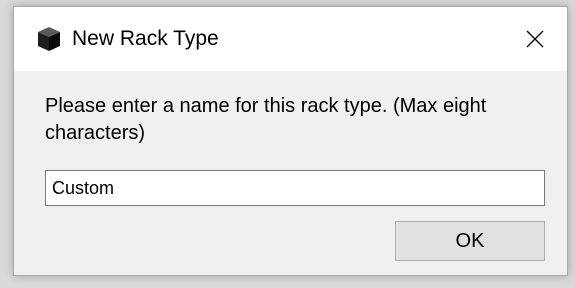  Describe the element at coordinates (295, 188) in the screenshot. I see `rack-type-name-input` at that location.